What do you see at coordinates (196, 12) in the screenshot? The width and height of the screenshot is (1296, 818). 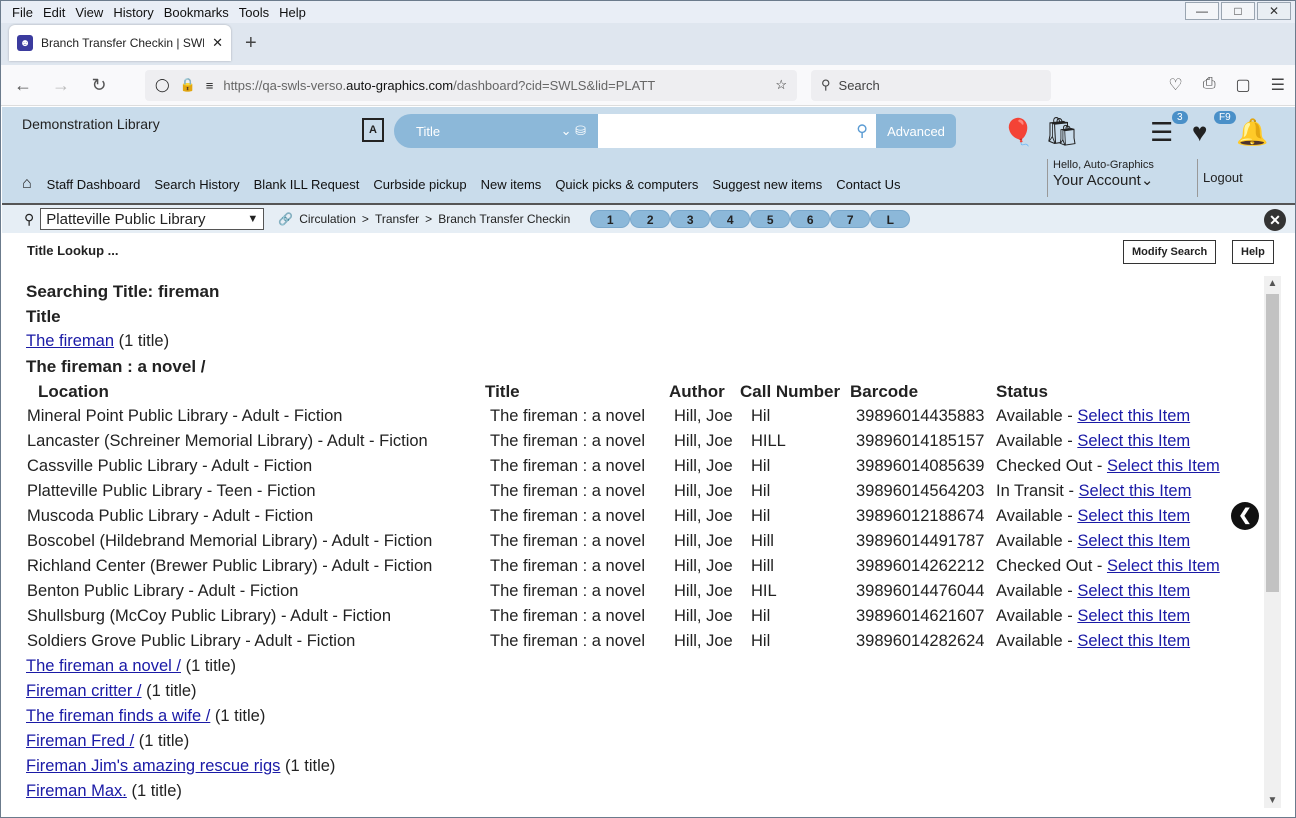 I see `menu-bookmarks: Bookmarks` at bounding box center [196, 12].